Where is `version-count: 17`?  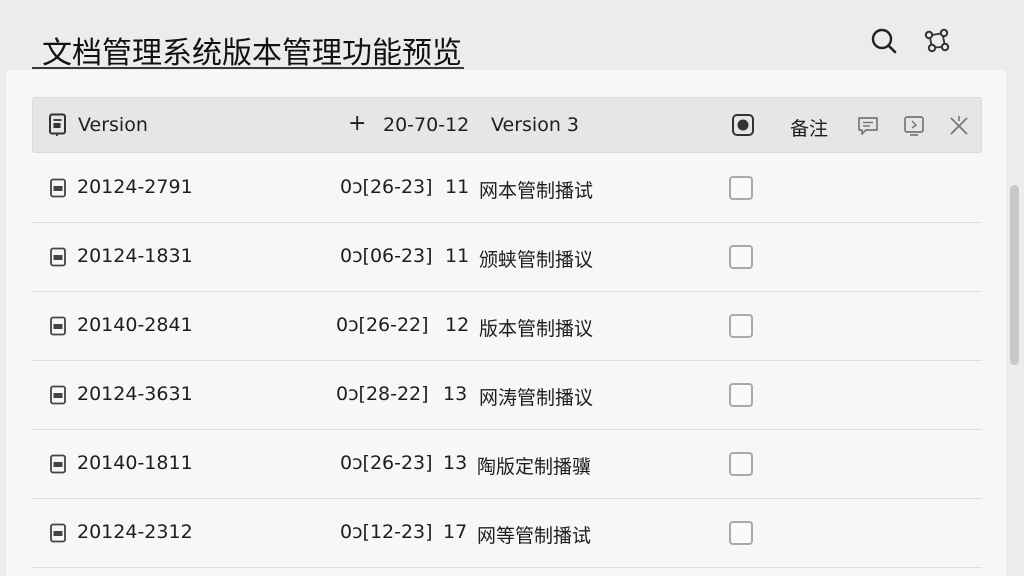 version-count: 17 is located at coordinates (455, 532).